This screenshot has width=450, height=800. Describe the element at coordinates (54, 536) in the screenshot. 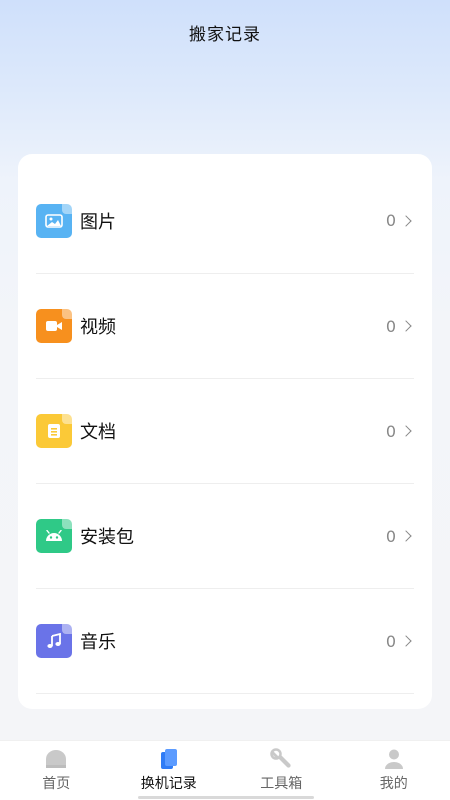

I see `android-package-icon` at that location.